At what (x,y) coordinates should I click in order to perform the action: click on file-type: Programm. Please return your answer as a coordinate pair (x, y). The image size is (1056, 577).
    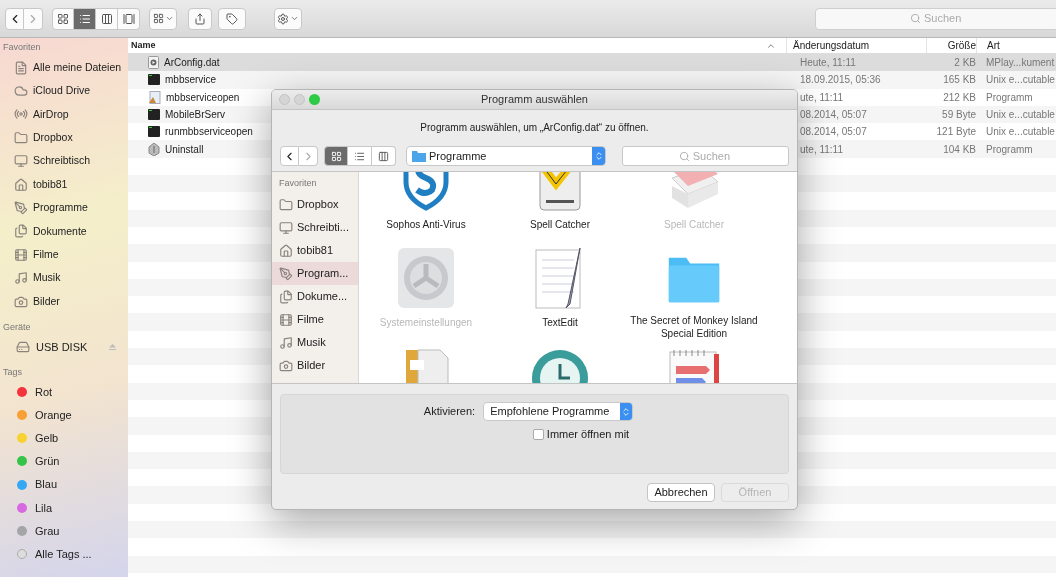
    Looking at the image, I should click on (1009, 149).